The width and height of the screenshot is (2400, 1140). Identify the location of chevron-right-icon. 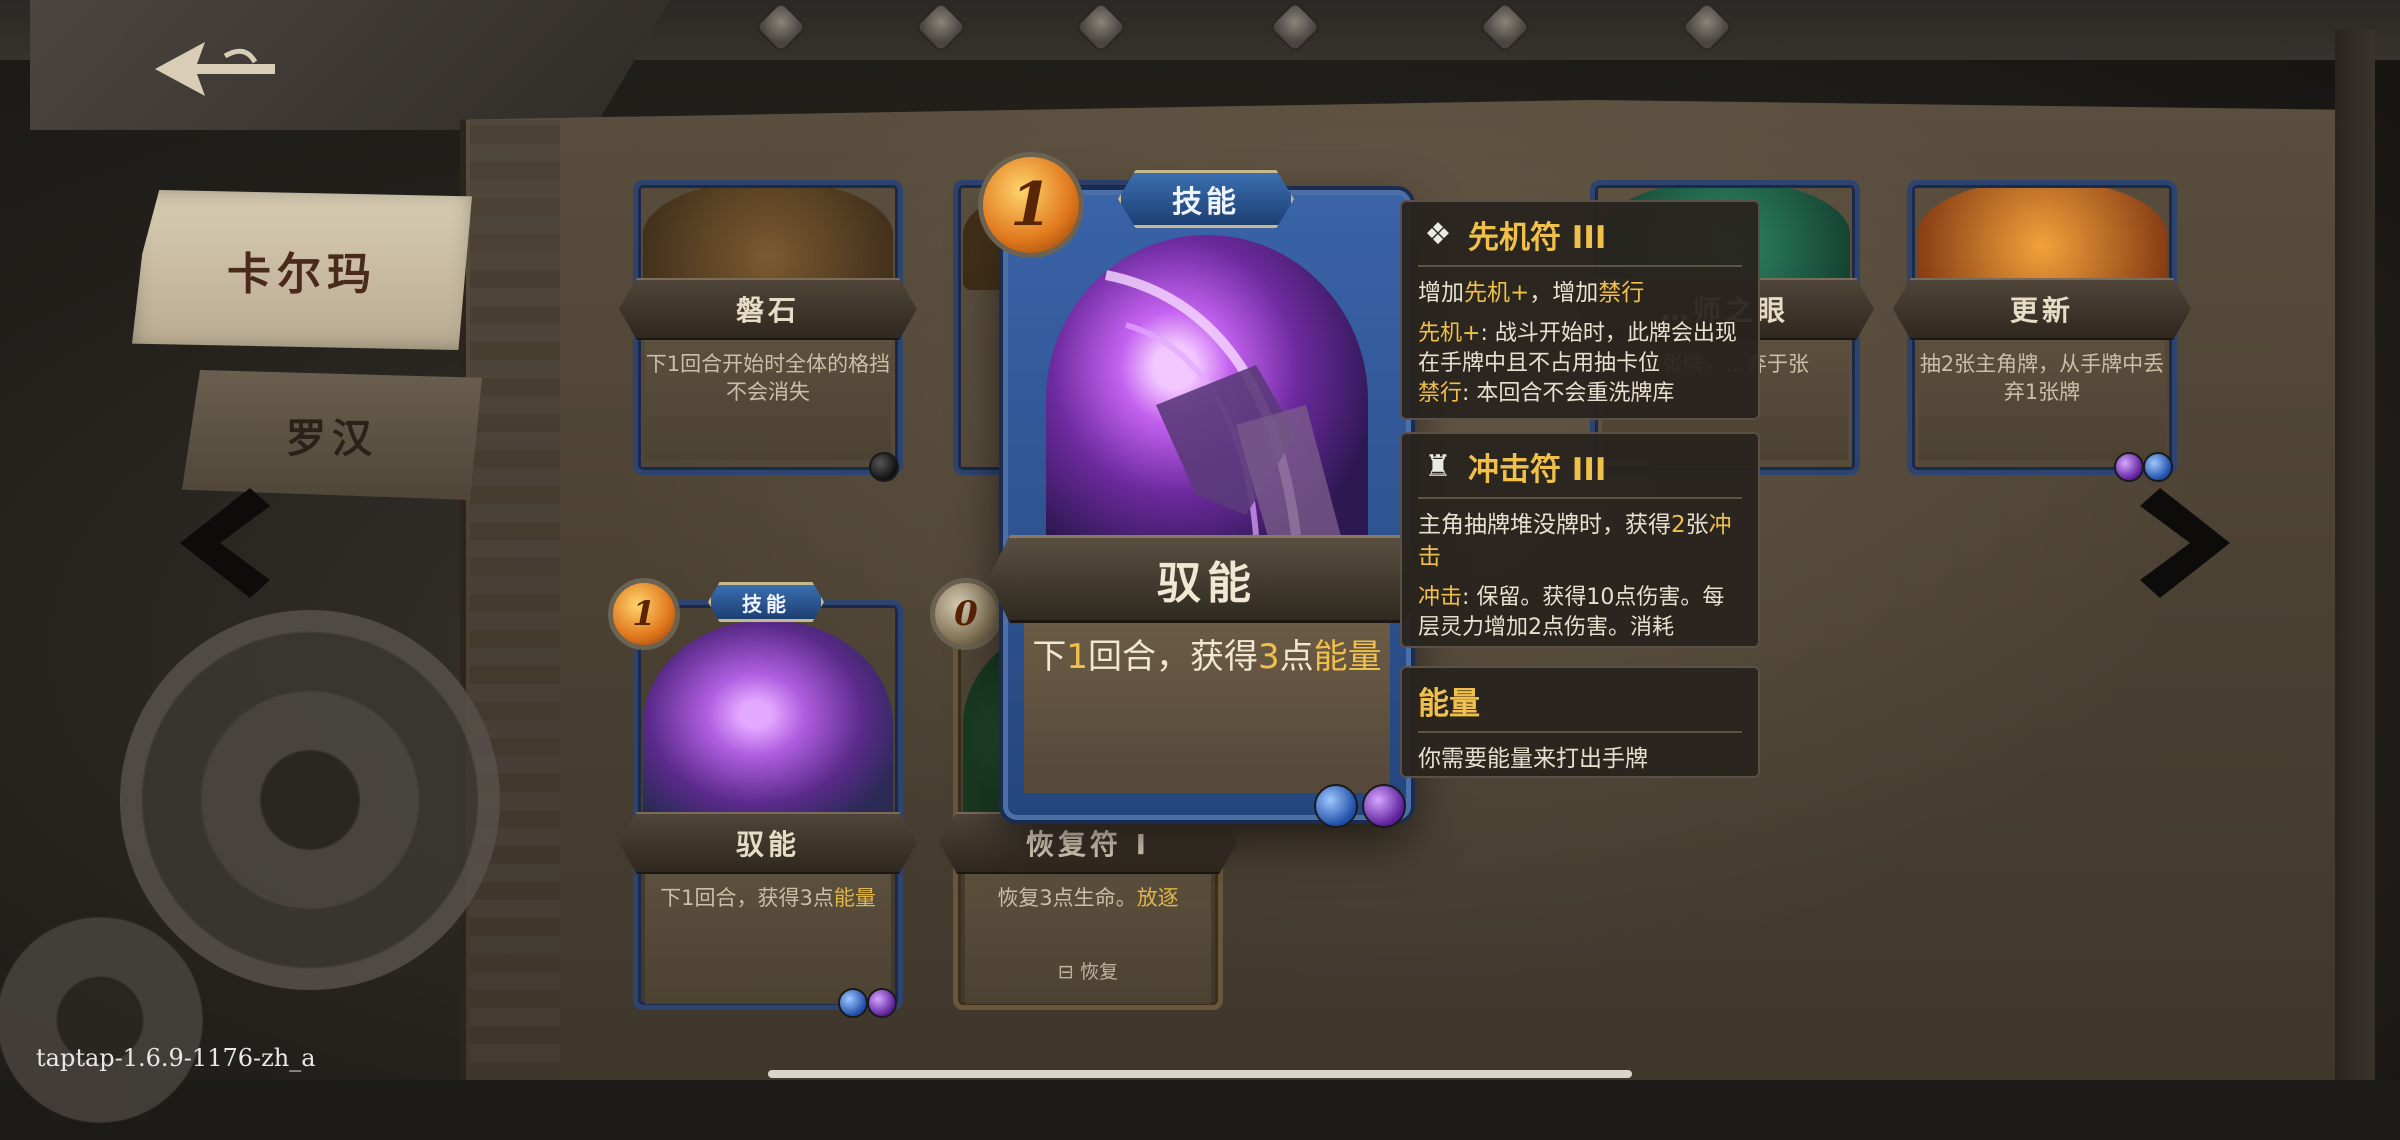
(2185, 543).